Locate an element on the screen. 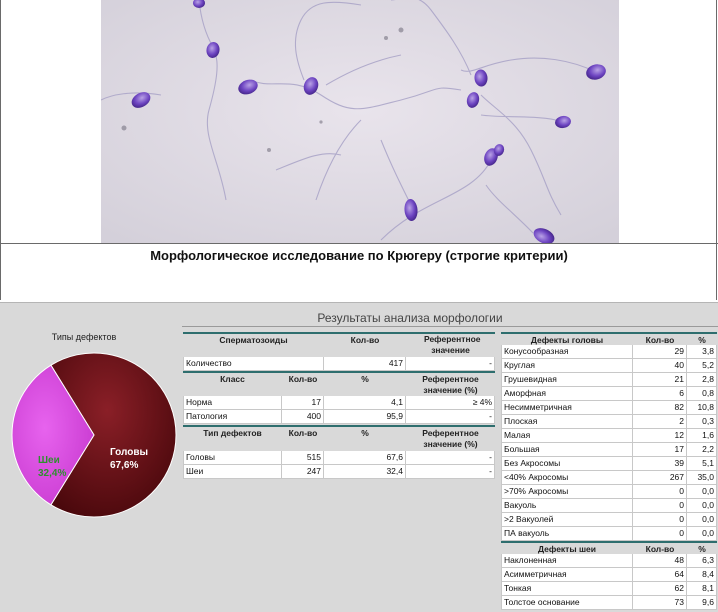 The width and height of the screenshot is (718, 612). cell-label: ПА вакуоль is located at coordinates (567, 533).